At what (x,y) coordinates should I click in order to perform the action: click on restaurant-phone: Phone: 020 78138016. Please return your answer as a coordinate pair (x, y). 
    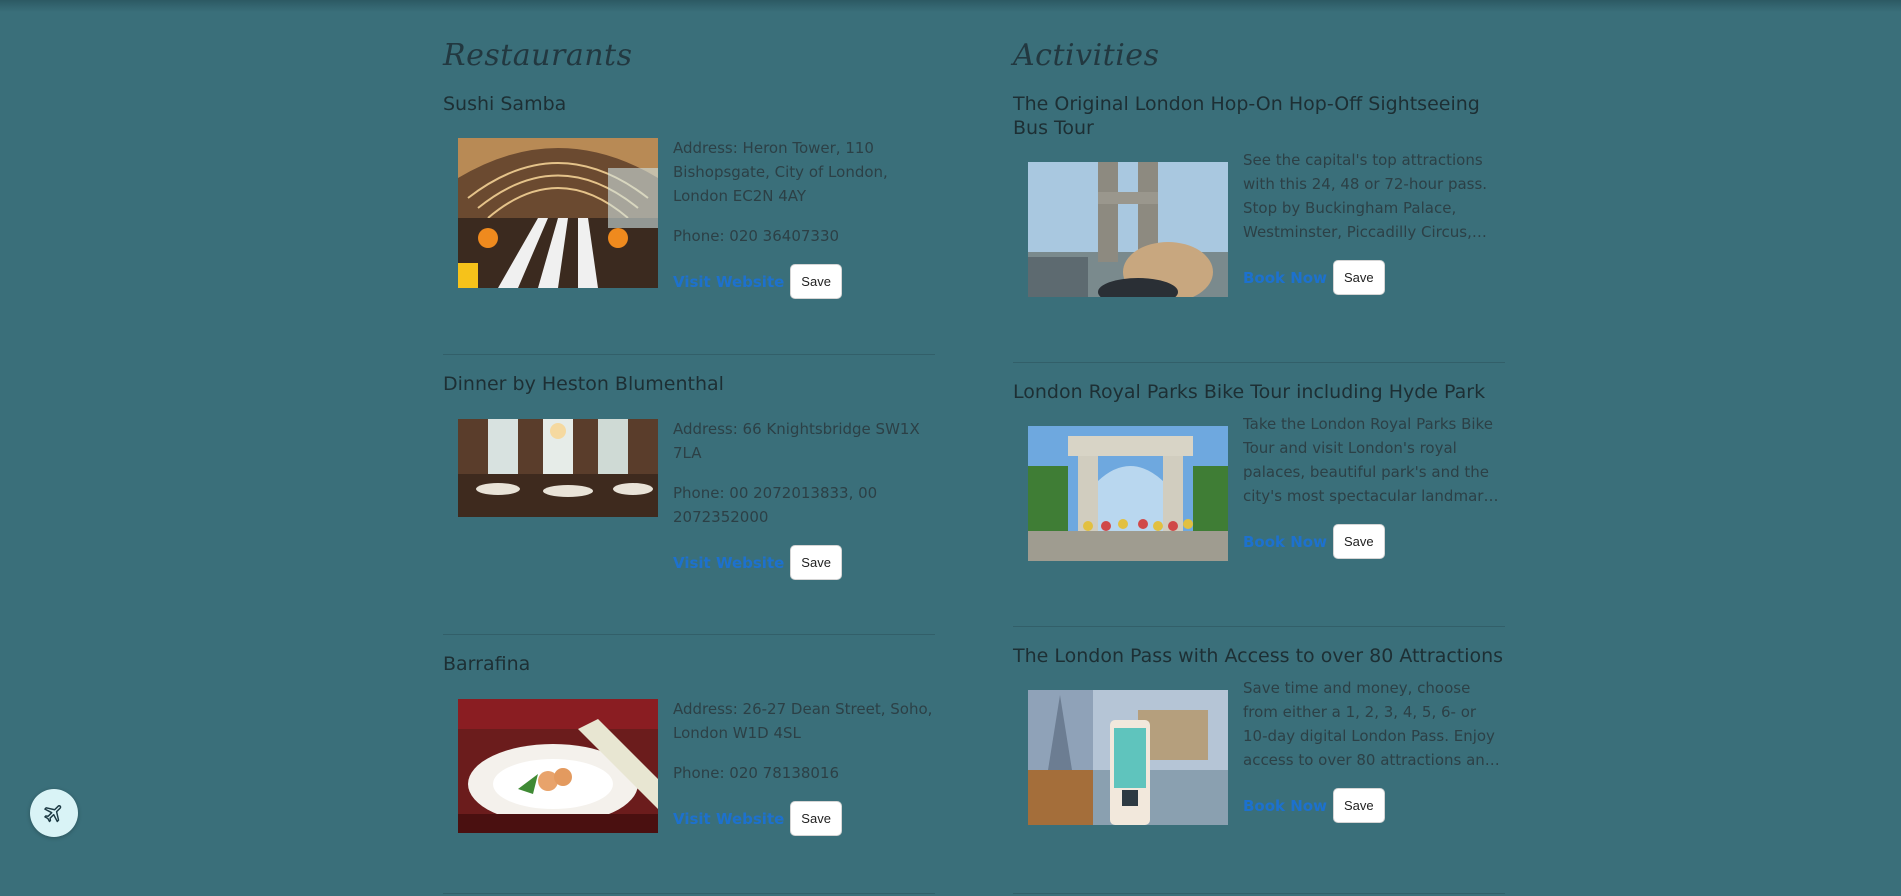
    Looking at the image, I should click on (756, 773).